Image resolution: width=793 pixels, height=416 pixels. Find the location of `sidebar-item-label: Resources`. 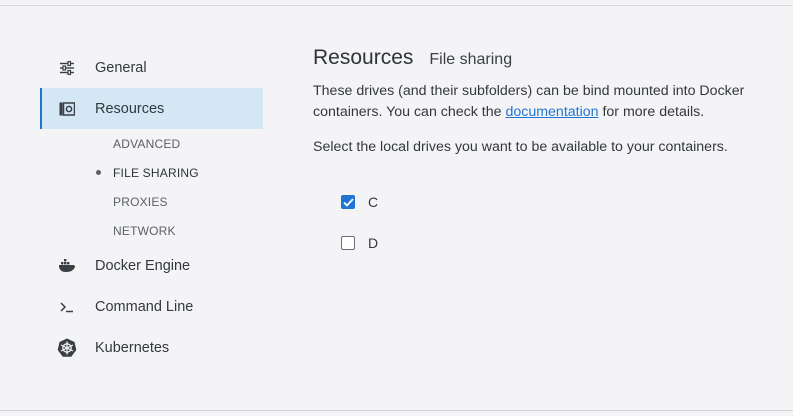

sidebar-item-label: Resources is located at coordinates (130, 108).